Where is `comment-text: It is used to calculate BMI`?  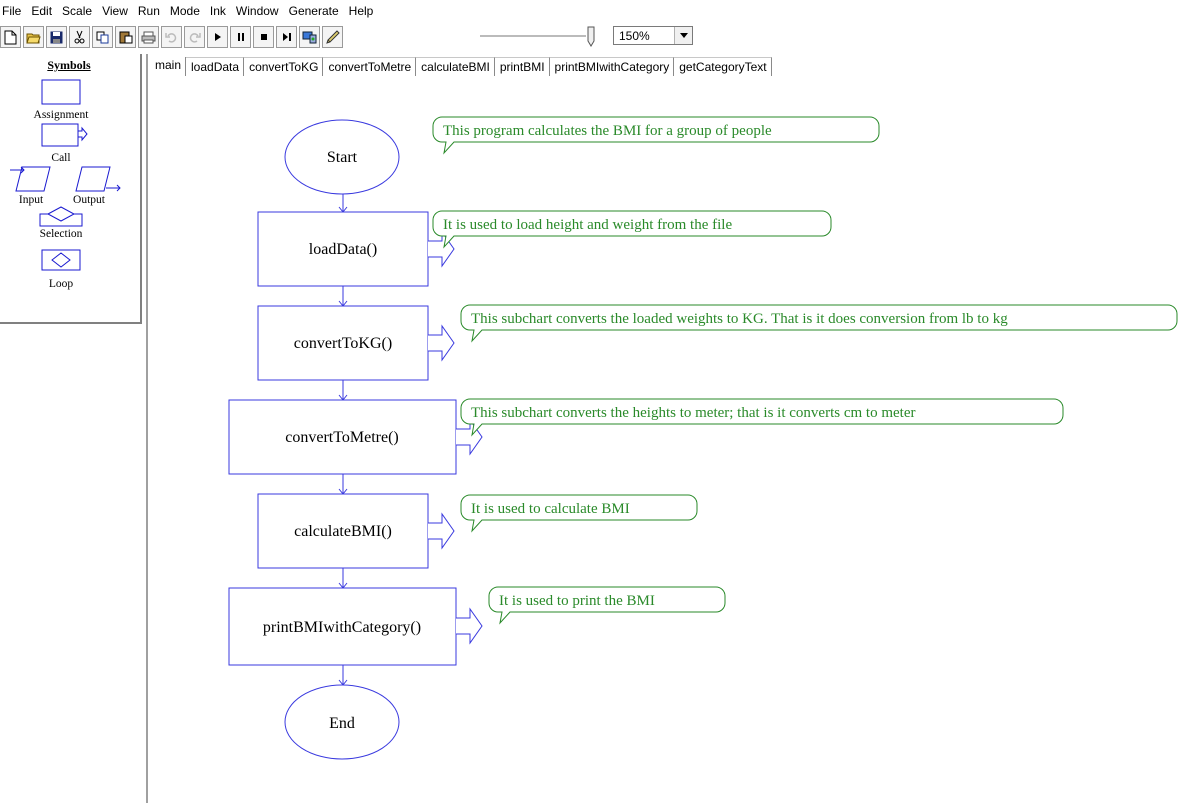 comment-text: It is used to calculate BMI is located at coordinates (550, 509).